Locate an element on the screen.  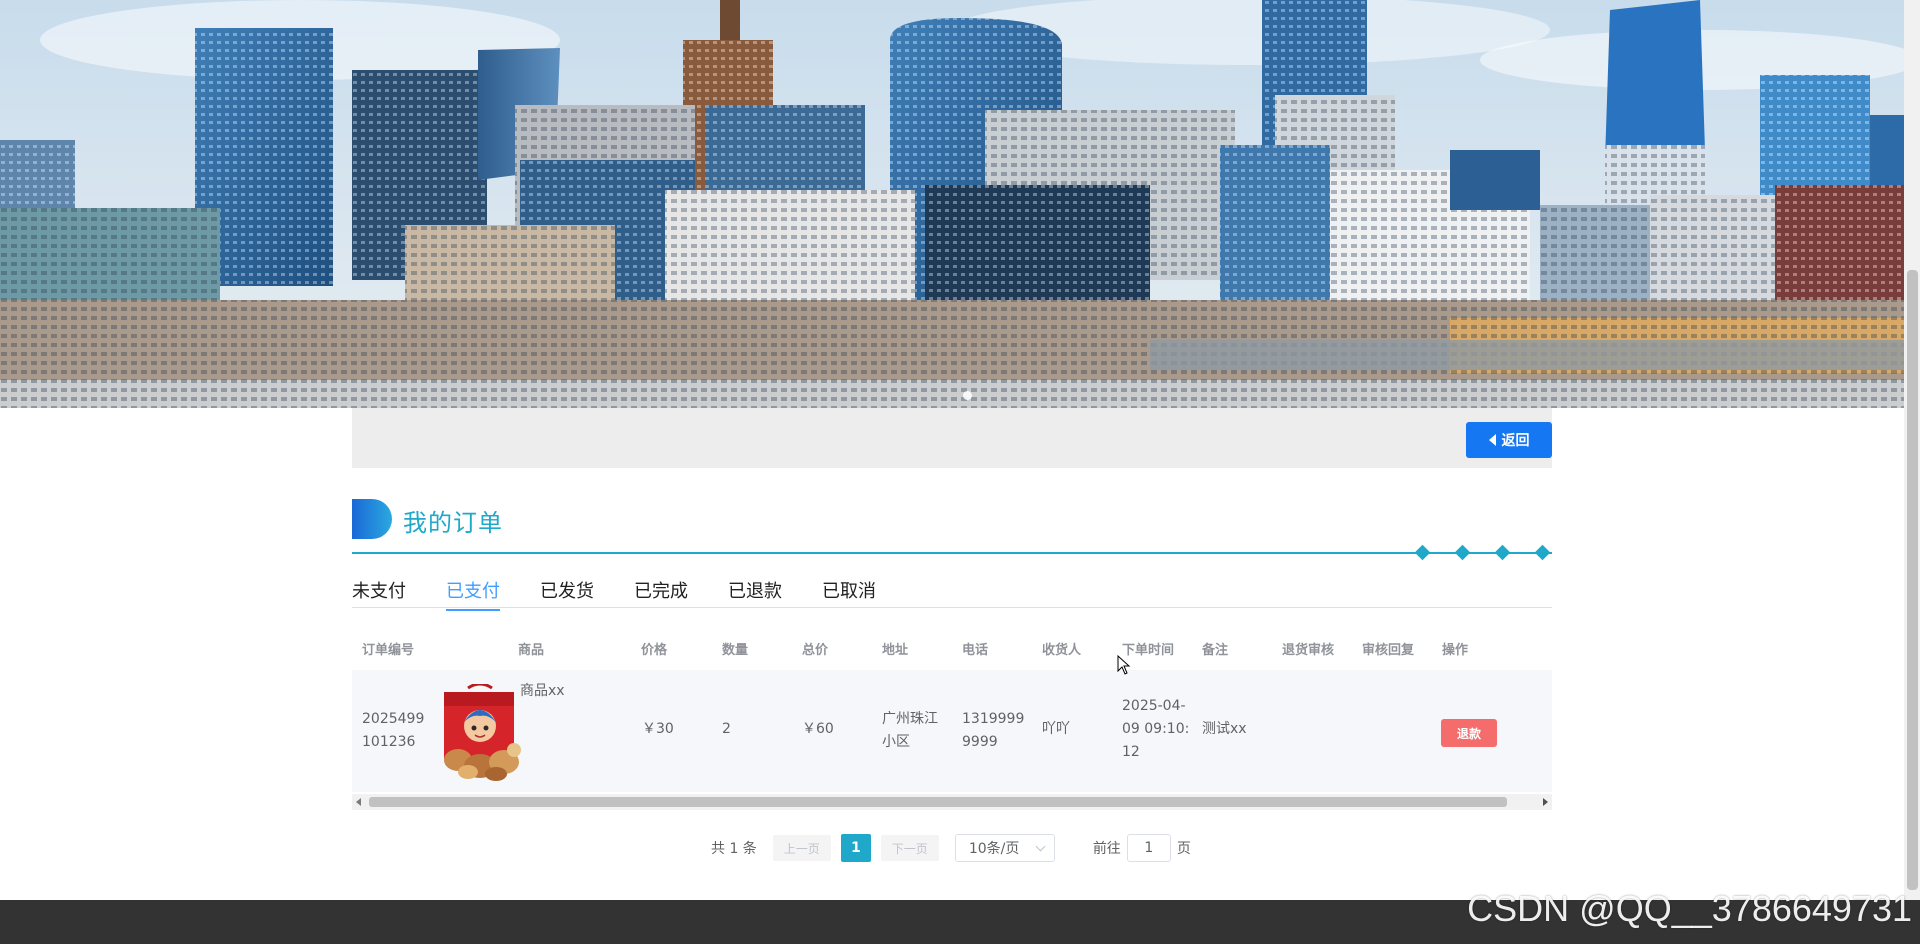
table-scrollbar-thumb is located at coordinates (938, 802).